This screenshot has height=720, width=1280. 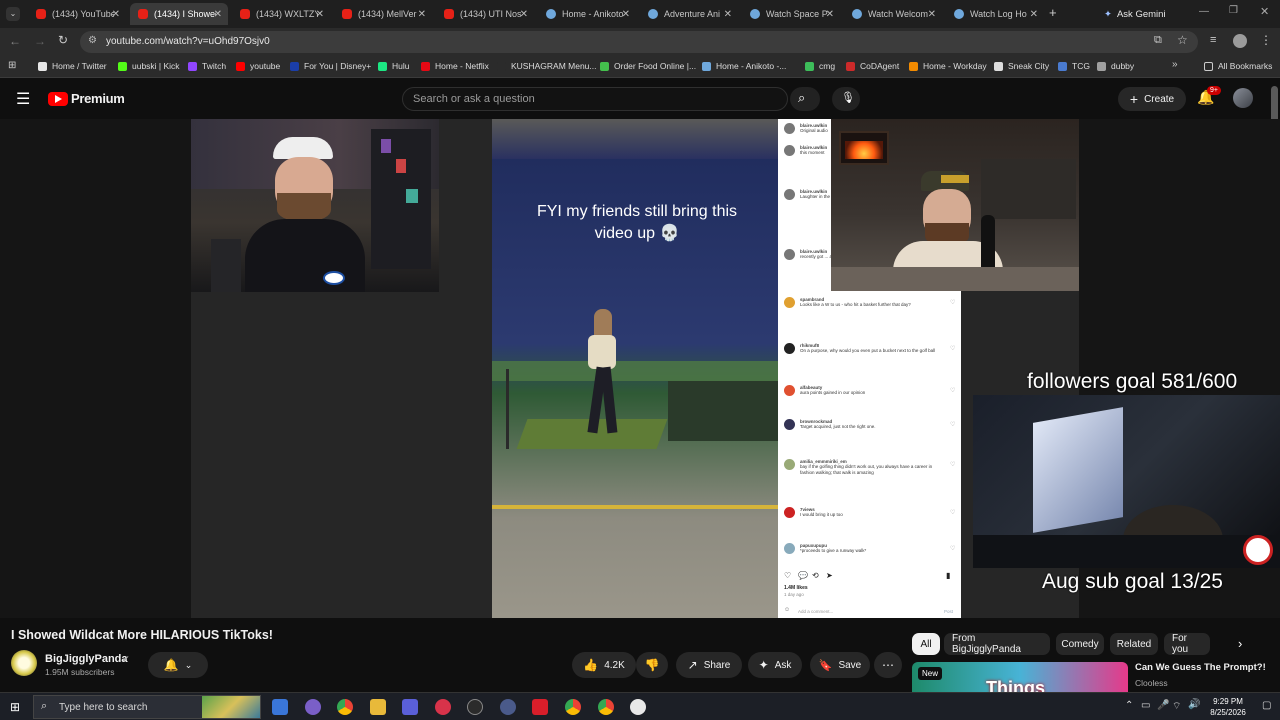 What do you see at coordinates (1209, 97) in the screenshot?
I see `notifications-button: 🔔 9+` at bounding box center [1209, 97].